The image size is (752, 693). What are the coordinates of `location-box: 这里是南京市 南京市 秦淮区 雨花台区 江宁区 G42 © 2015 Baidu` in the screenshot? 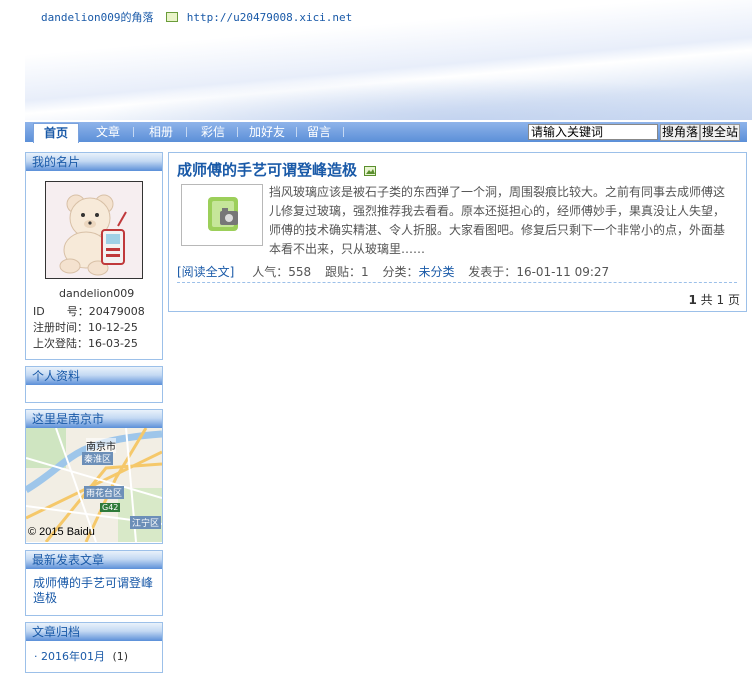 It's located at (94, 476).